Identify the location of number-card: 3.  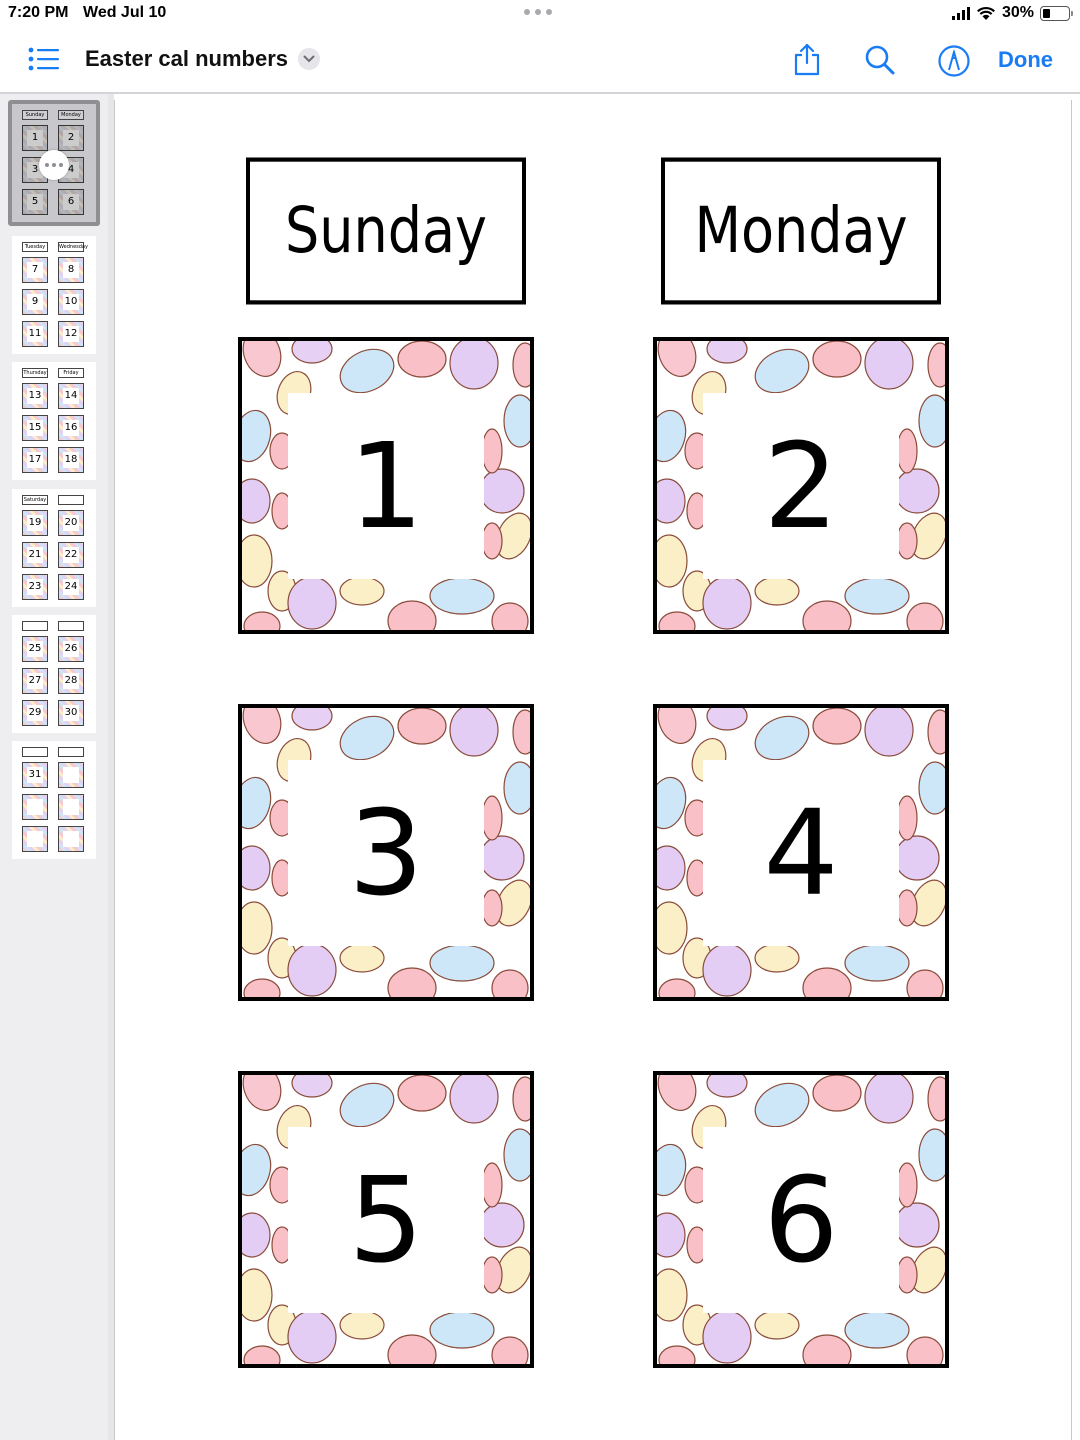
(386, 852).